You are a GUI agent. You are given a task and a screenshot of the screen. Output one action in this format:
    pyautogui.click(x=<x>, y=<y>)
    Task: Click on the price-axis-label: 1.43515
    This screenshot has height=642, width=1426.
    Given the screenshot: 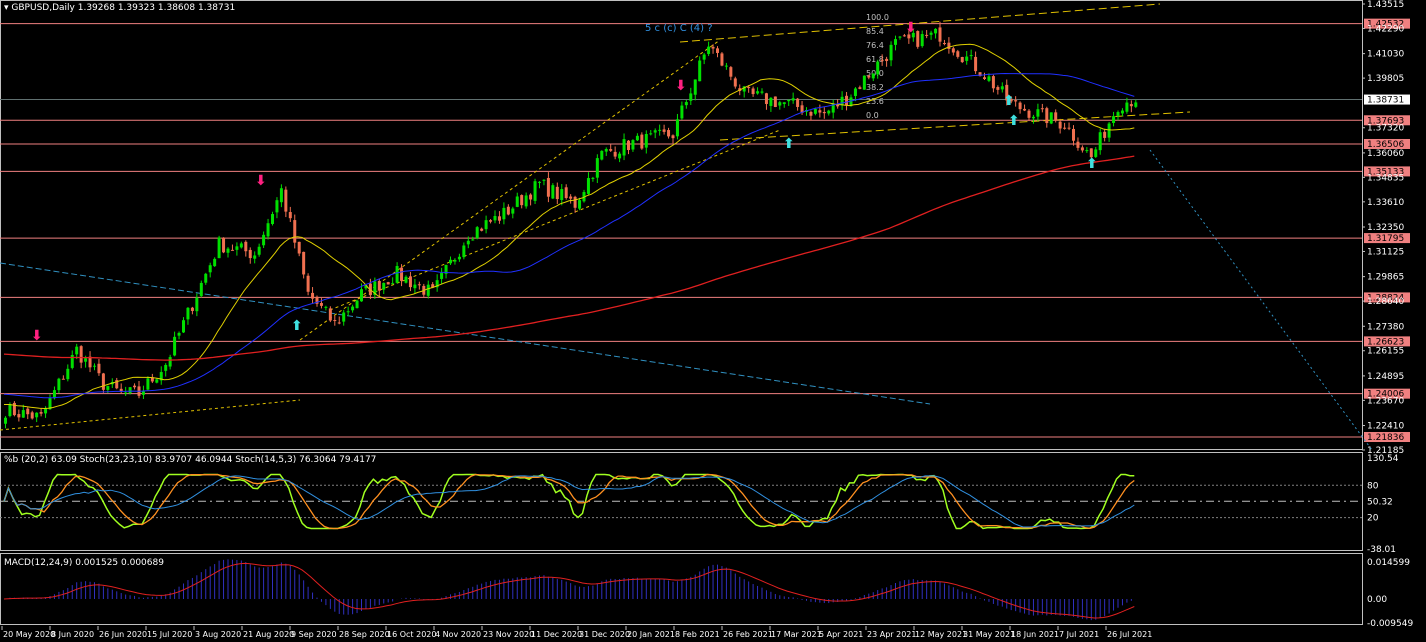 What is the action you would take?
    pyautogui.click(x=1385, y=5)
    